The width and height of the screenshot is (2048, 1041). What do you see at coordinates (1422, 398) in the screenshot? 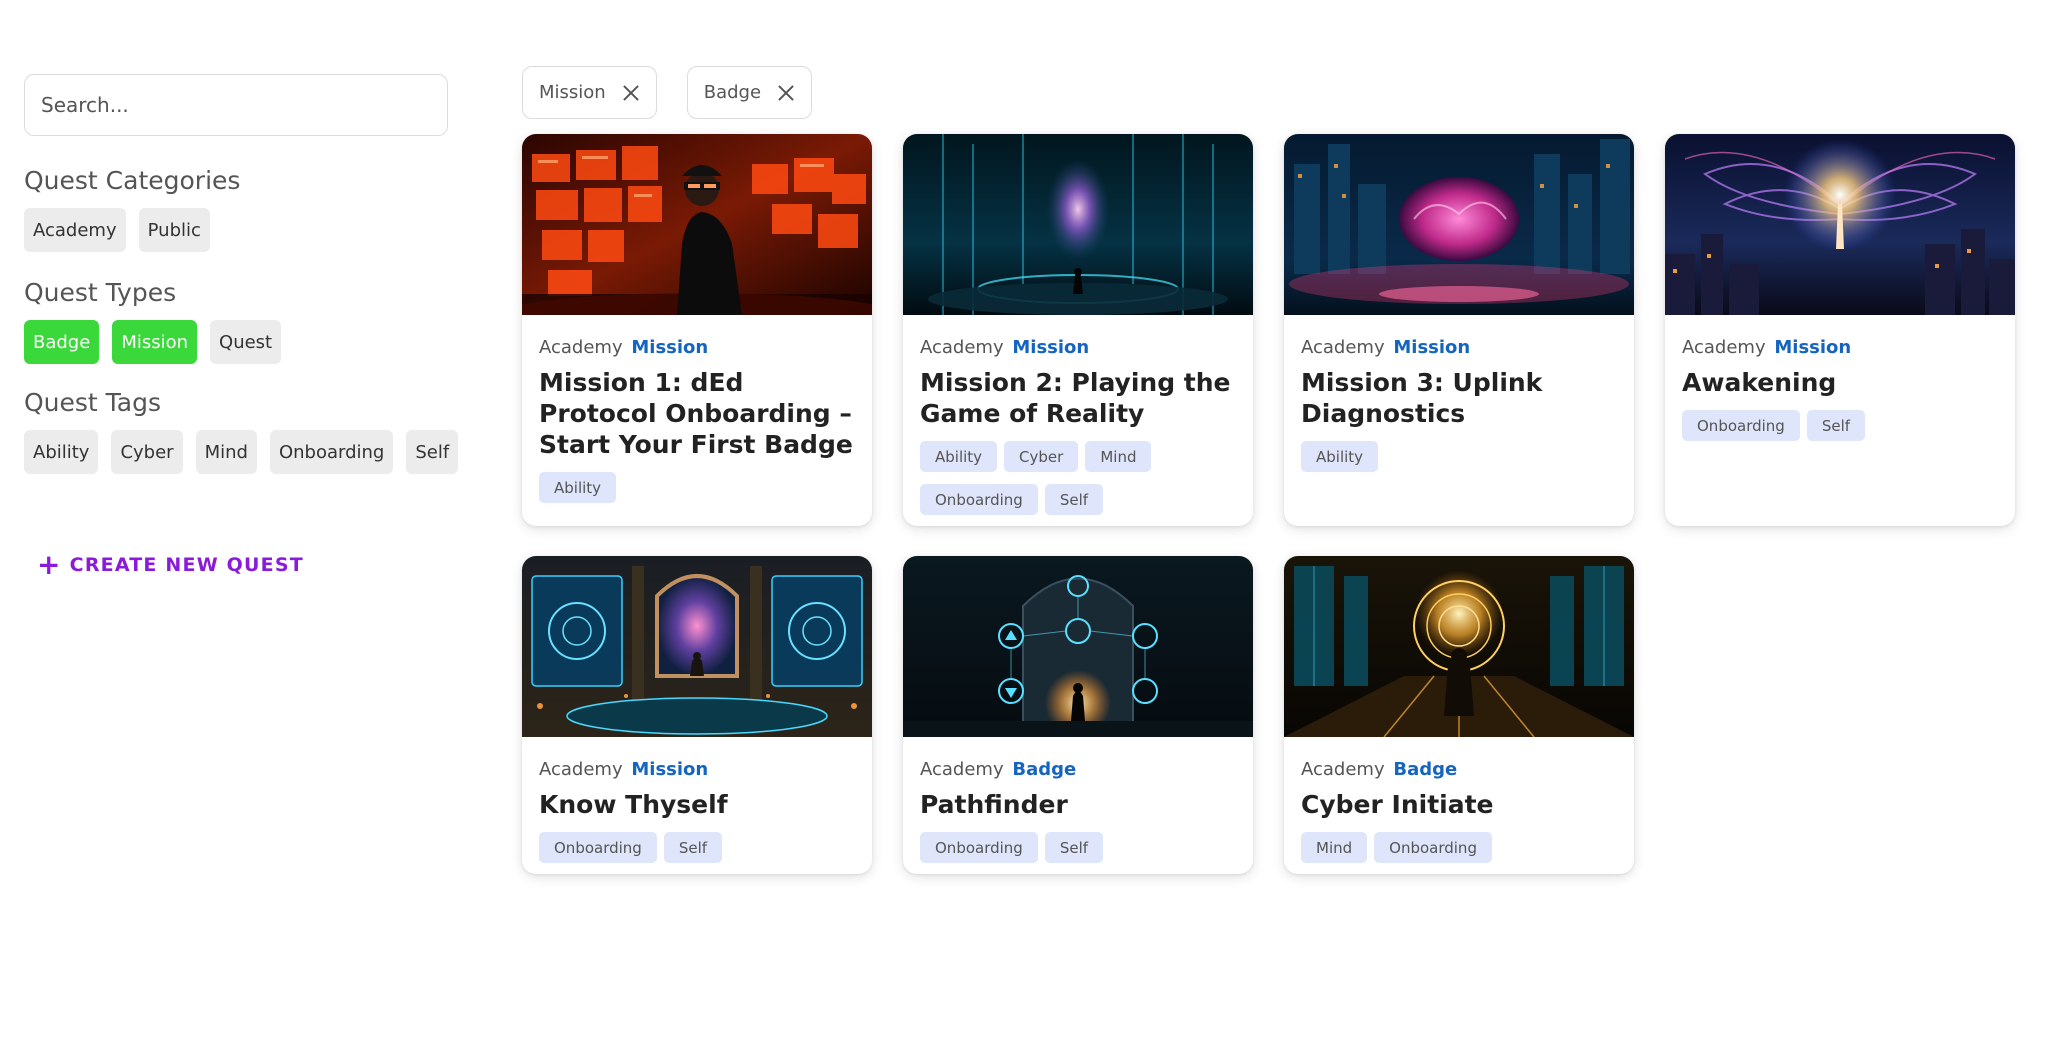
I see `quest-title: Mission 3: Uplink Diagnostics` at bounding box center [1422, 398].